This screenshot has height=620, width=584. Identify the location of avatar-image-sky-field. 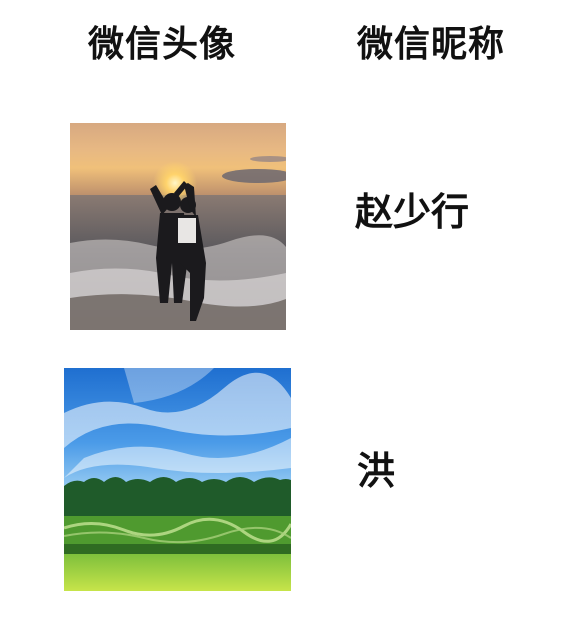
(177, 479).